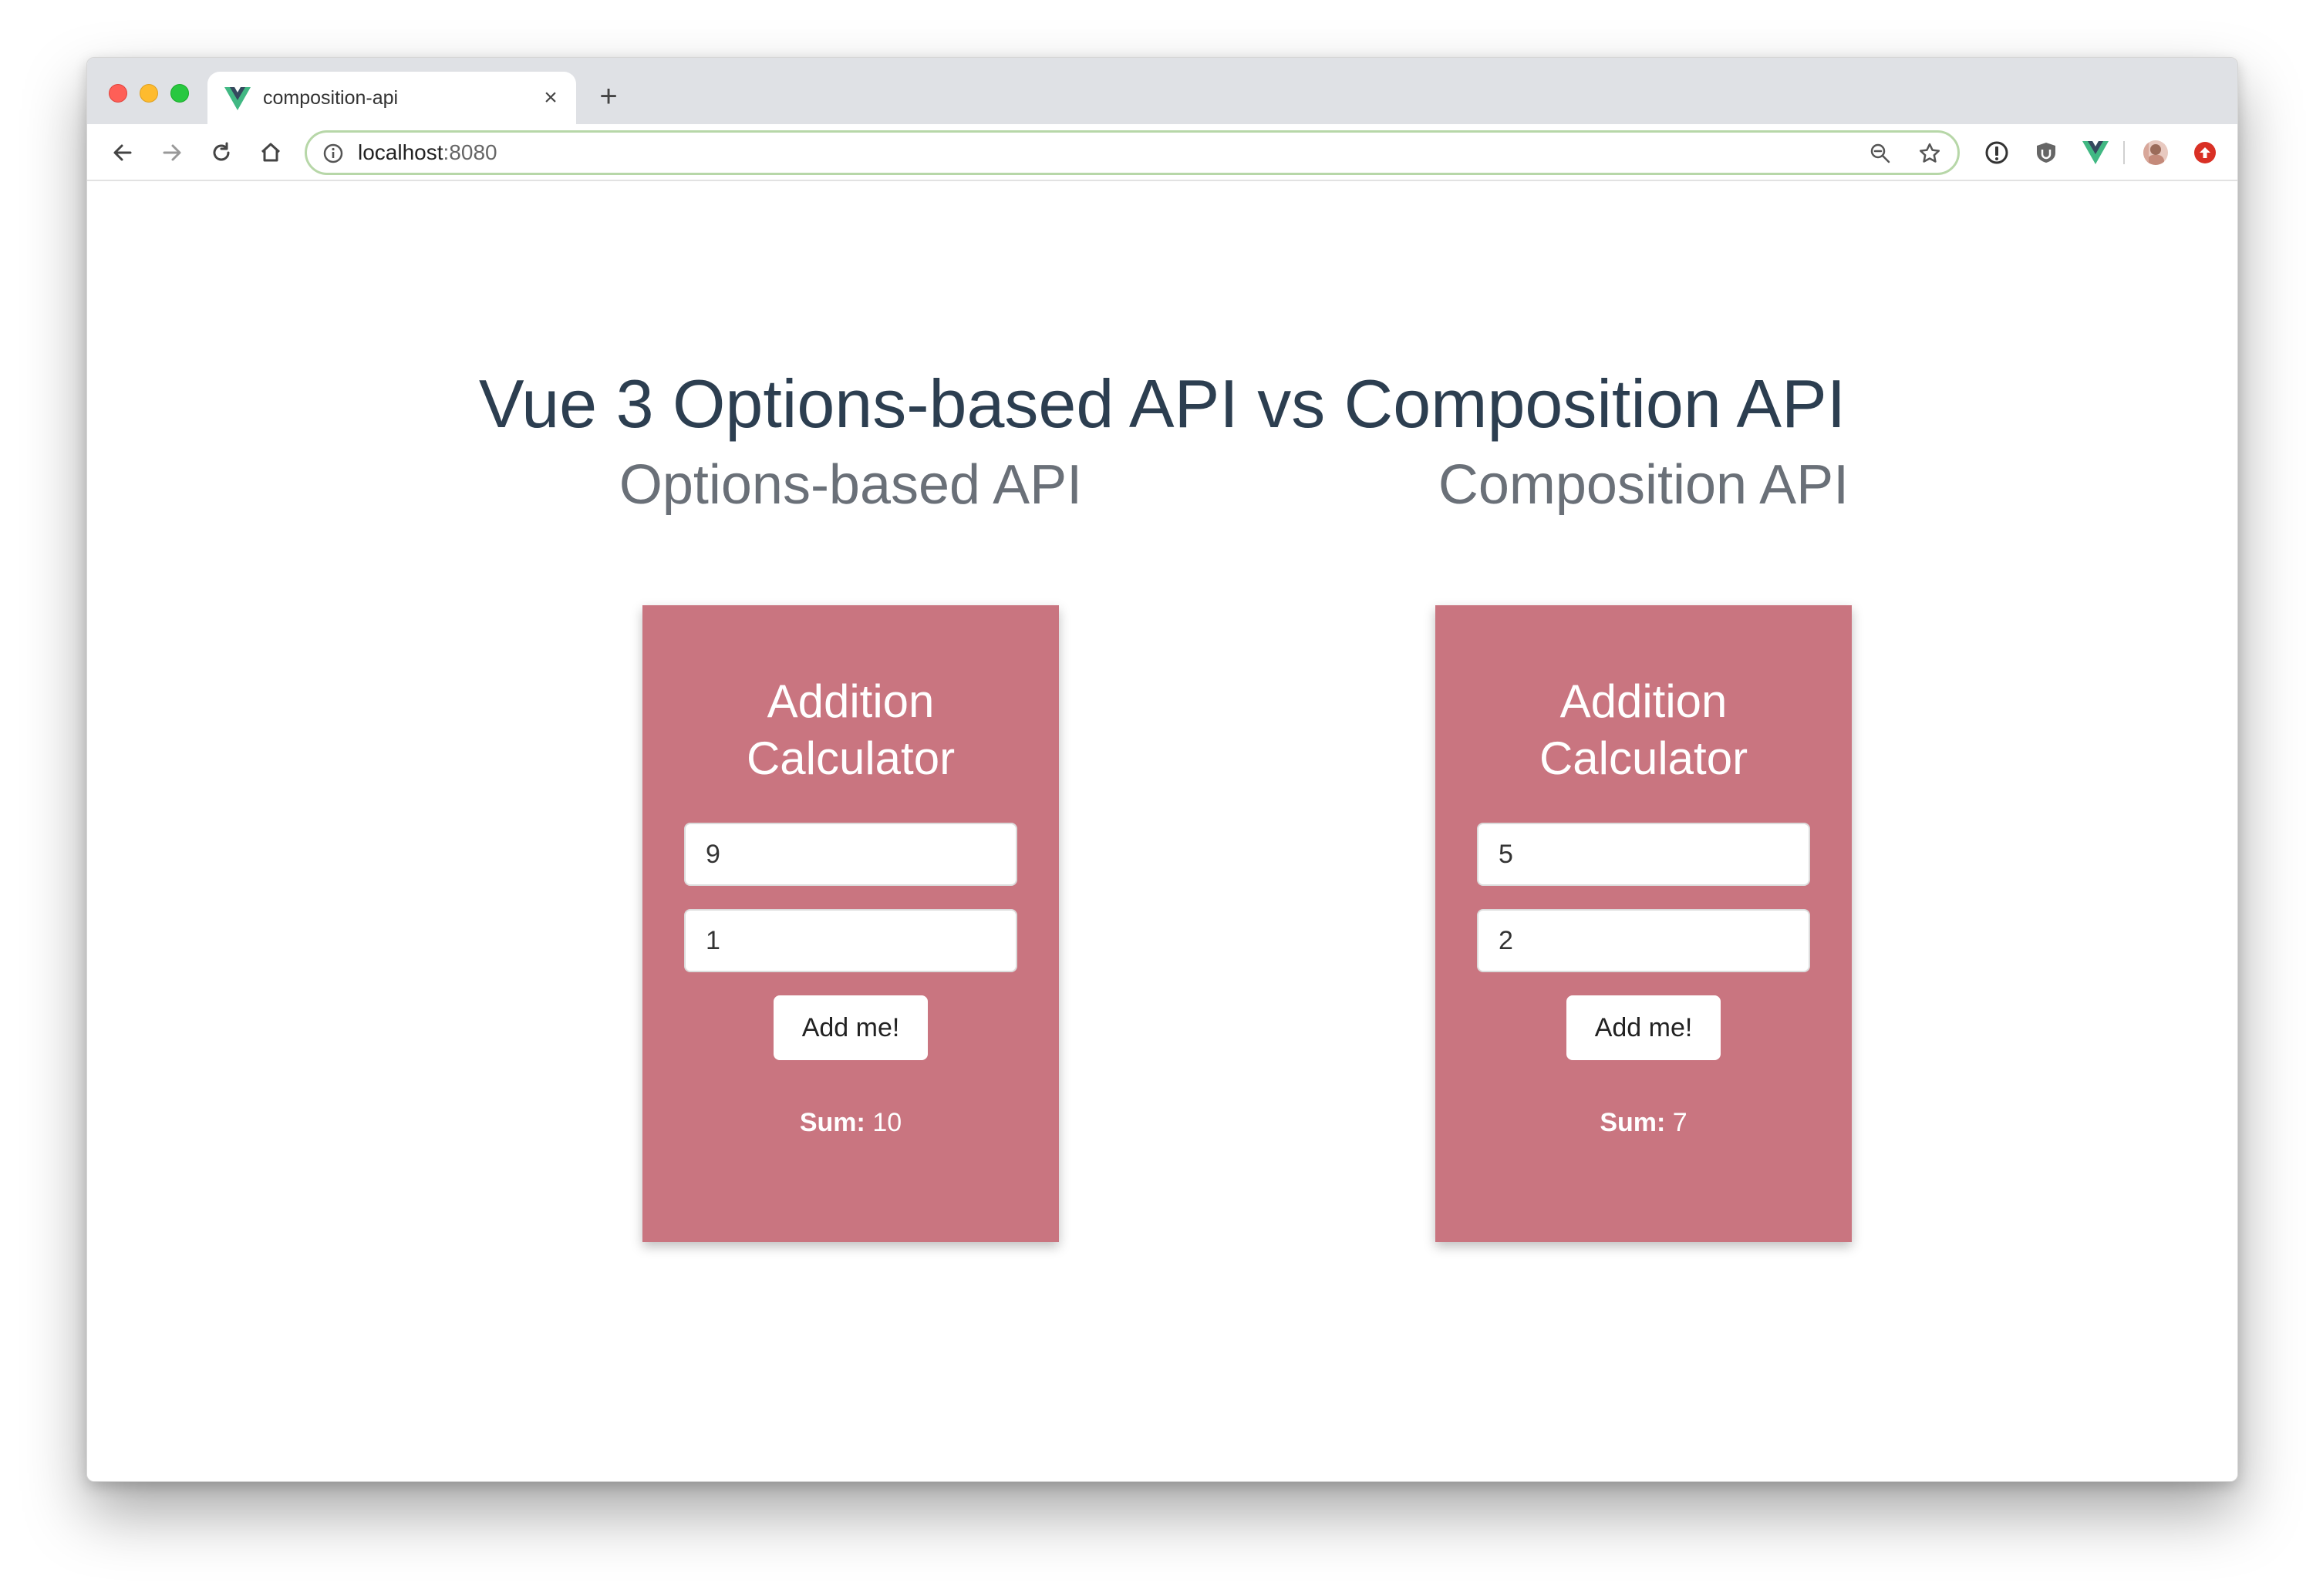  I want to click on shield-extension-icon, so click(2046, 153).